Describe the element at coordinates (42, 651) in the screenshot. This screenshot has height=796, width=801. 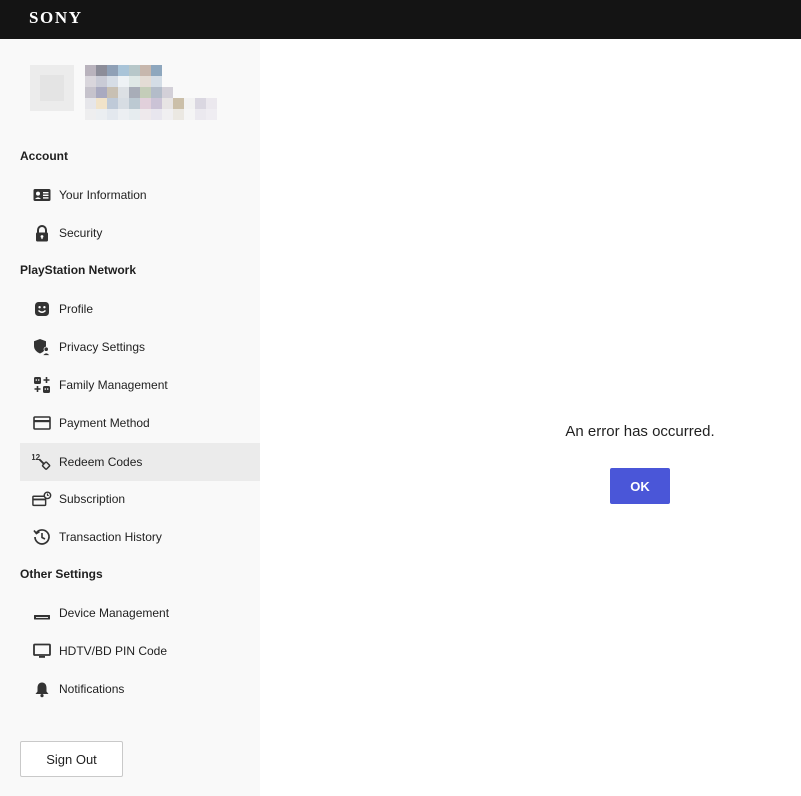
I see `monitor-icon` at that location.